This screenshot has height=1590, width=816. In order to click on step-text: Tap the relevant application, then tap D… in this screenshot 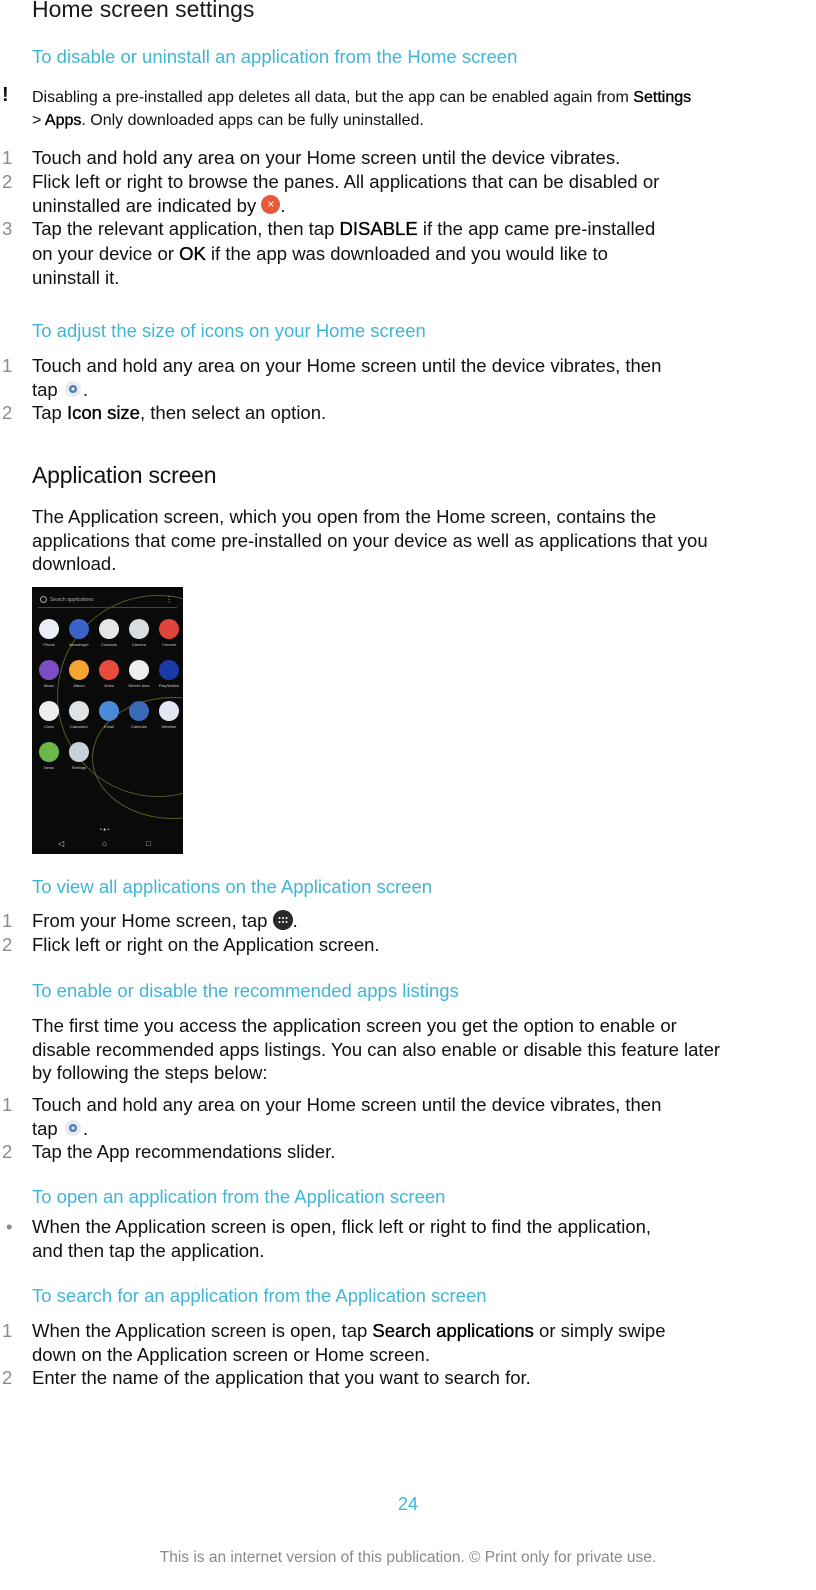, I will do `click(343, 254)`.